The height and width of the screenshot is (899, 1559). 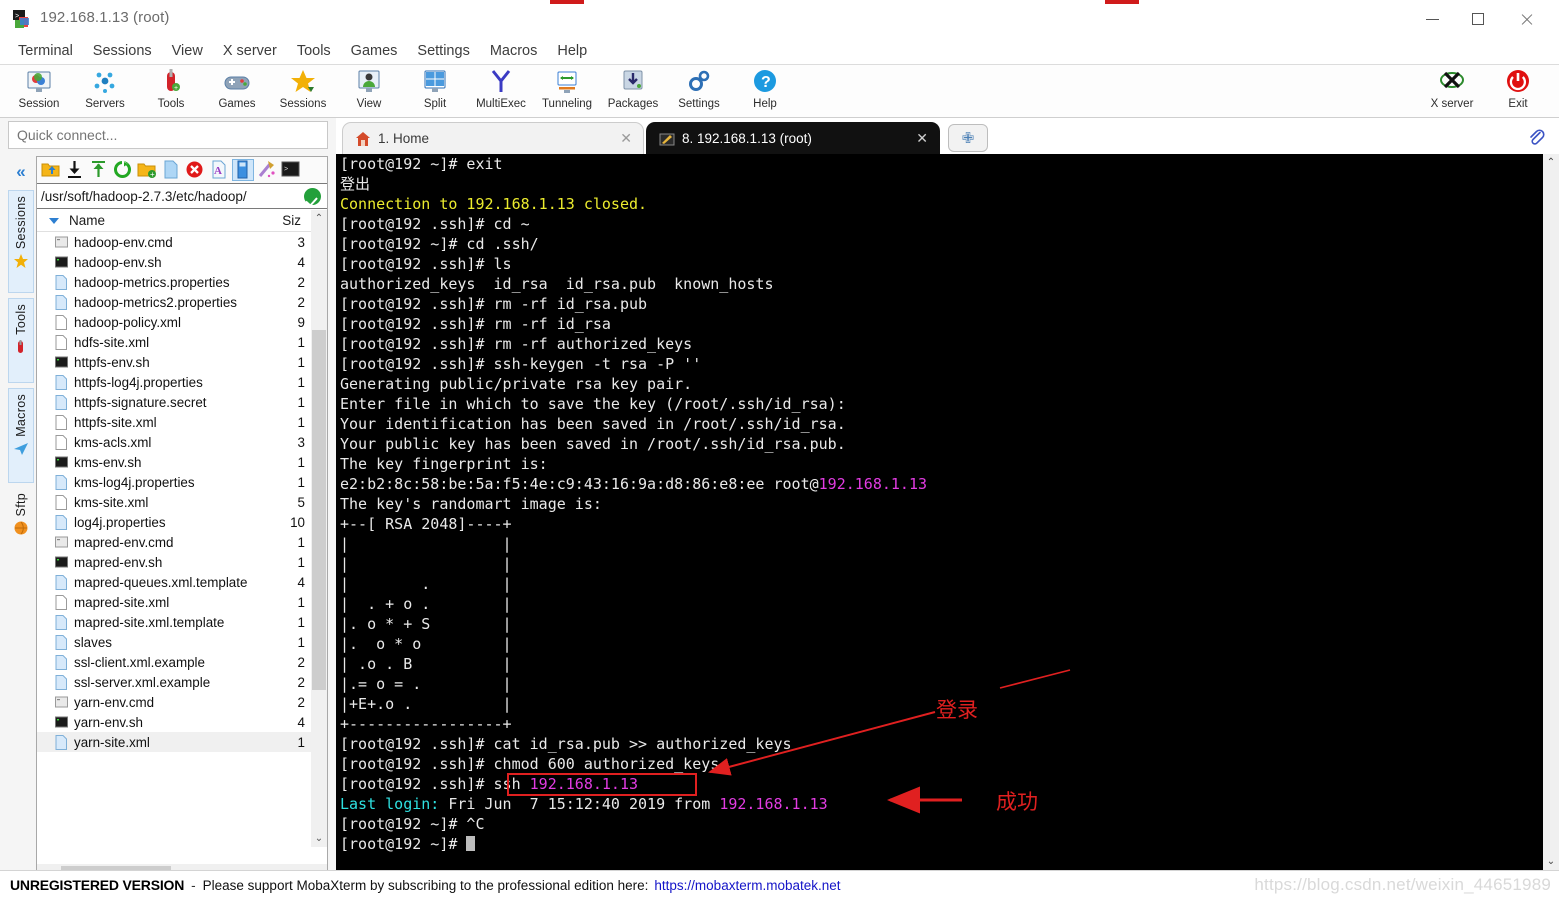 What do you see at coordinates (1432, 19) in the screenshot?
I see `minimize-button` at bounding box center [1432, 19].